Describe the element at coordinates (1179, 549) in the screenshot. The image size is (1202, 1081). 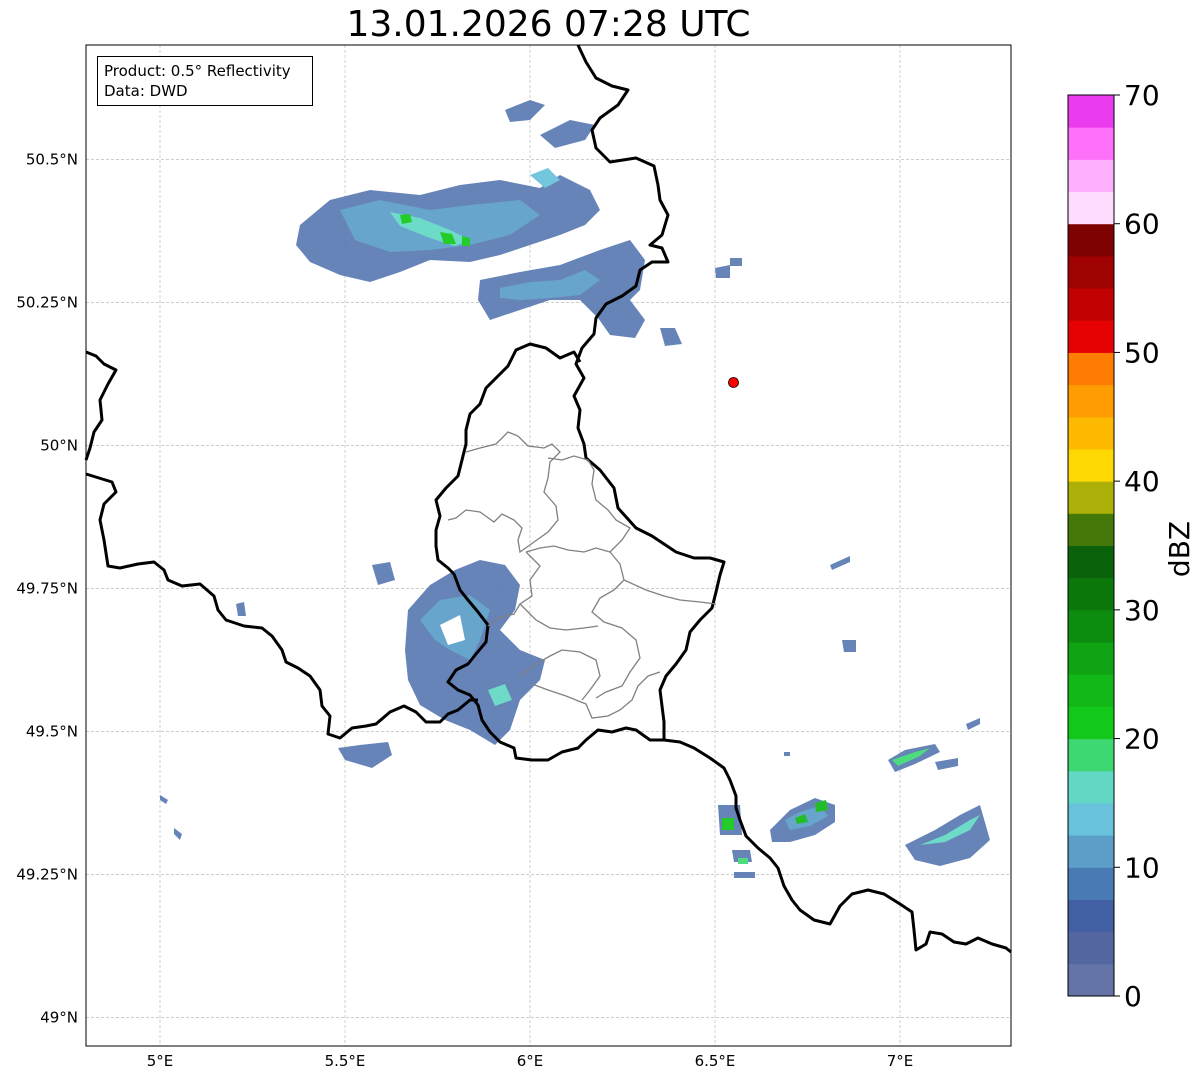
I see `colorbar-label: dBZ` at that location.